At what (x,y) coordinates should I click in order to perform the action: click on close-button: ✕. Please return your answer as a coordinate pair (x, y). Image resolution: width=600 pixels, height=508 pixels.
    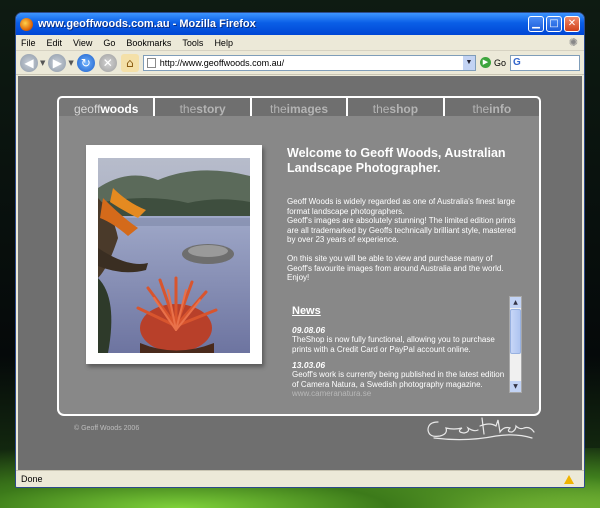
    Looking at the image, I should click on (572, 24).